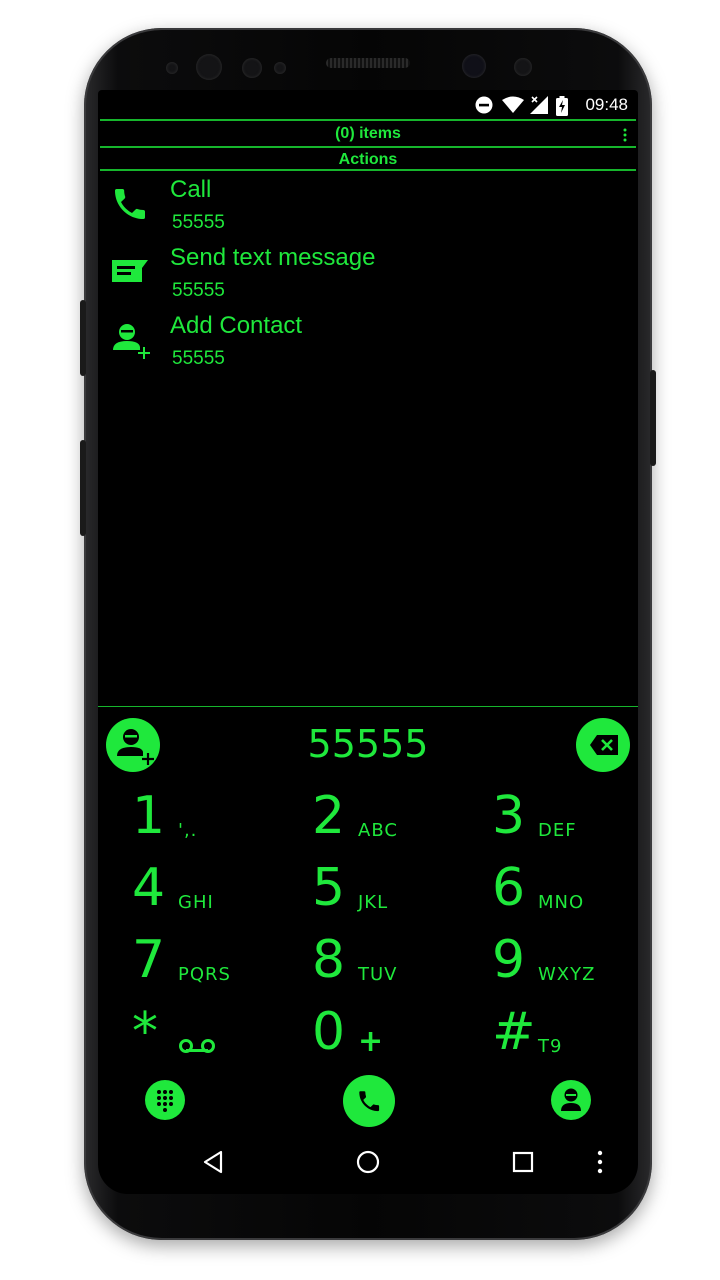 The height and width of the screenshot is (1280, 720). What do you see at coordinates (513, 104) in the screenshot?
I see `wifi-icon` at bounding box center [513, 104].